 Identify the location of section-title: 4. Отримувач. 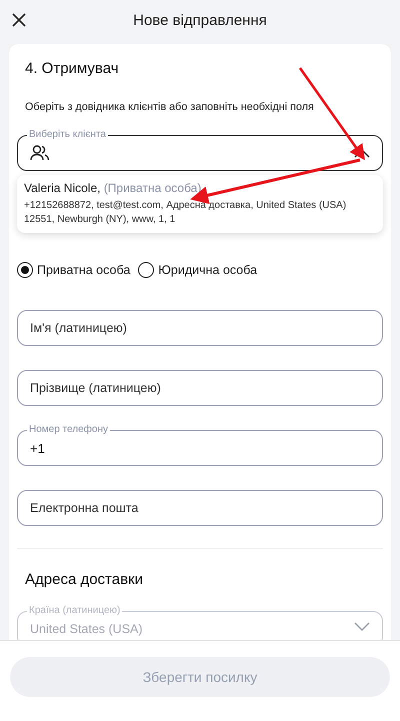
(72, 68).